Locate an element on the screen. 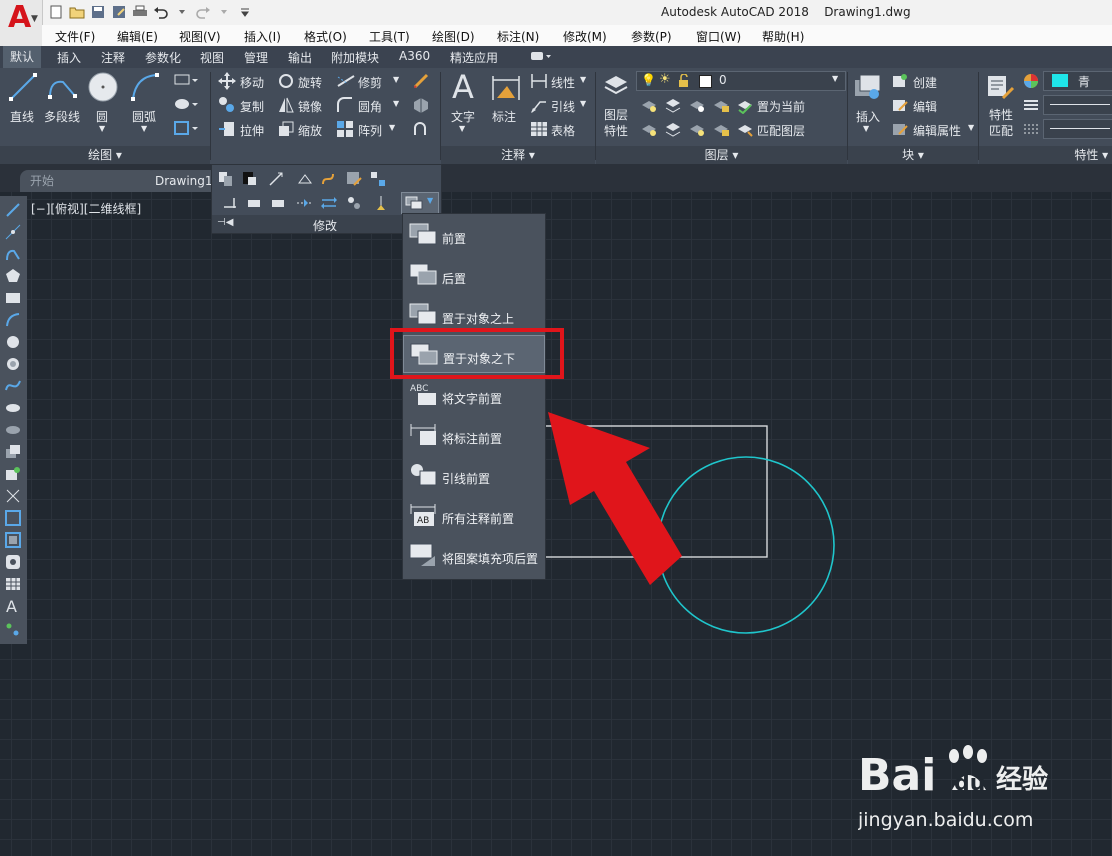 The height and width of the screenshot is (856, 1112). left-draw-toolbar: A is located at coordinates (13, 420).